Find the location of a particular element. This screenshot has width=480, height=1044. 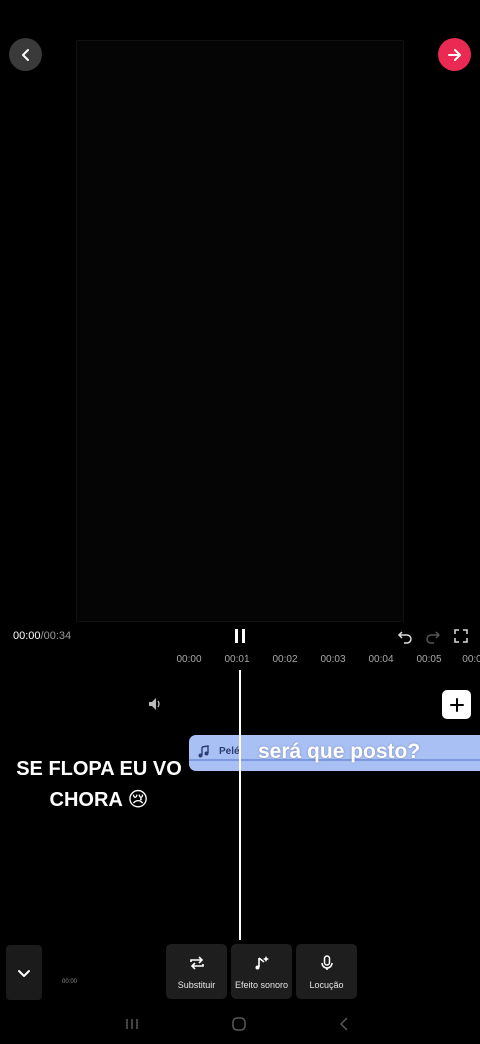

voiceover-button: Locução is located at coordinates (326, 971).